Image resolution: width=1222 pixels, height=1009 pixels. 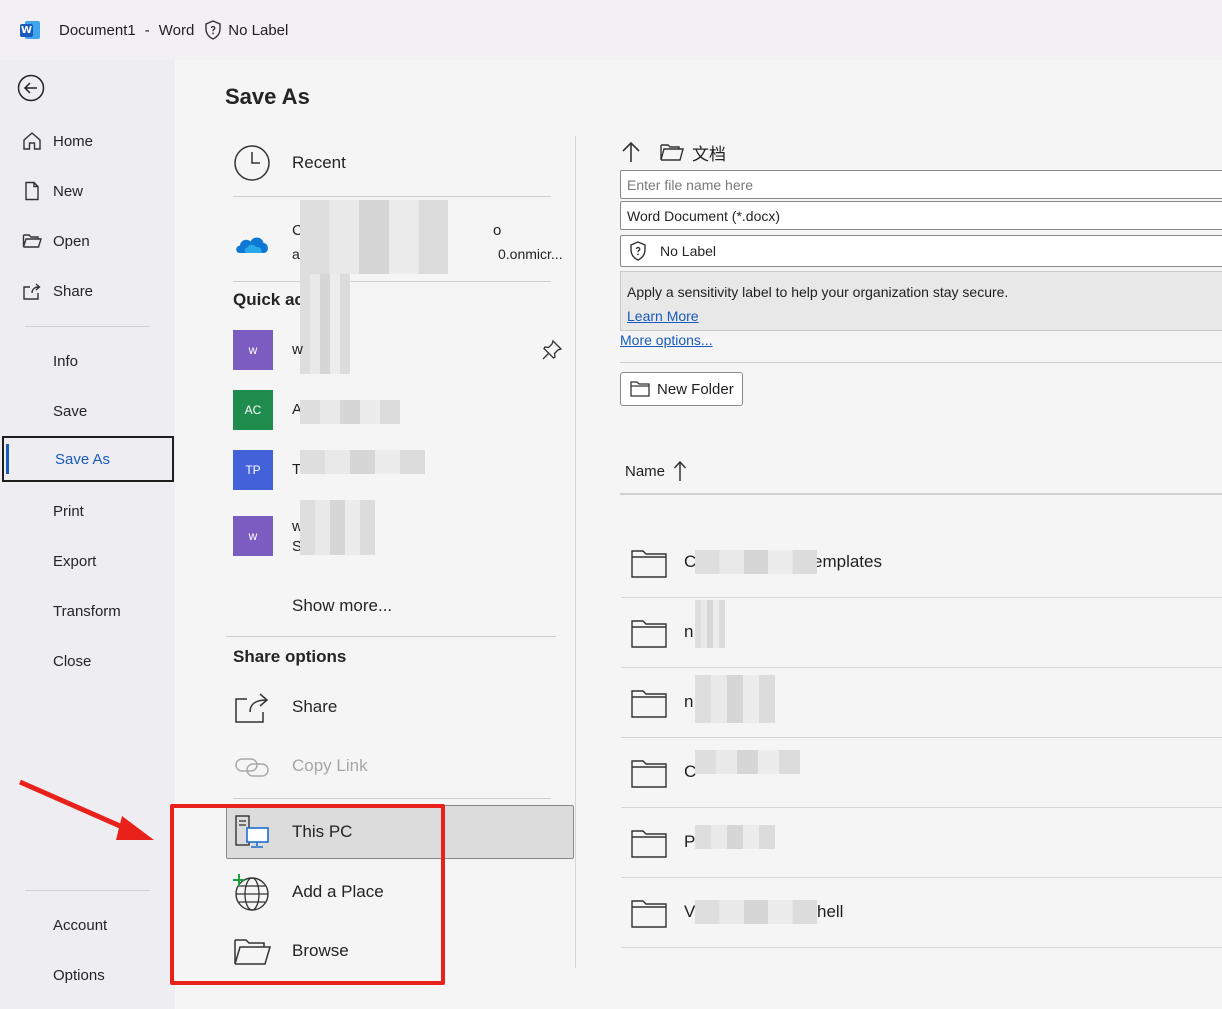 What do you see at coordinates (680, 470) in the screenshot?
I see `sort-ascending-arrow-icon` at bounding box center [680, 470].